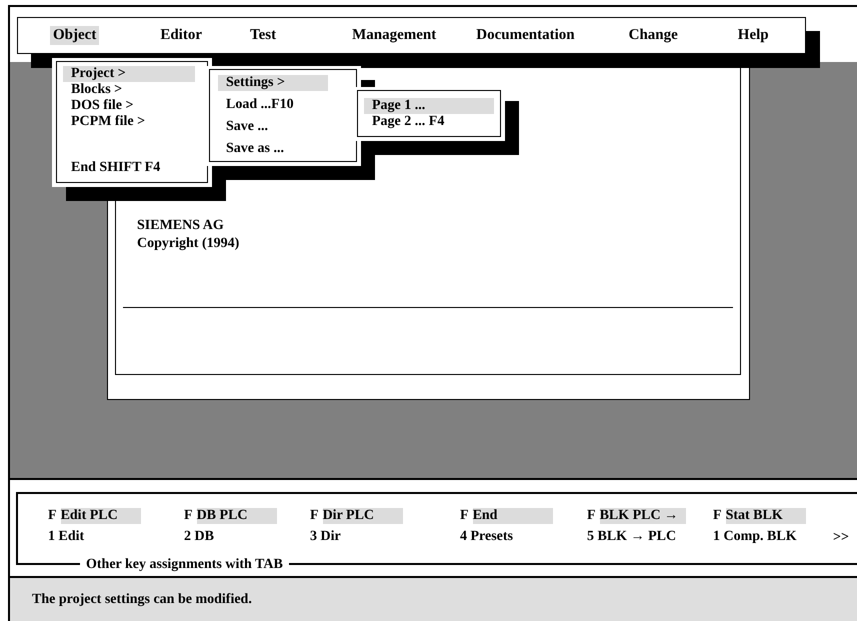  What do you see at coordinates (773, 537) in the screenshot?
I see `function-key: 1 Comp. BLK` at bounding box center [773, 537].